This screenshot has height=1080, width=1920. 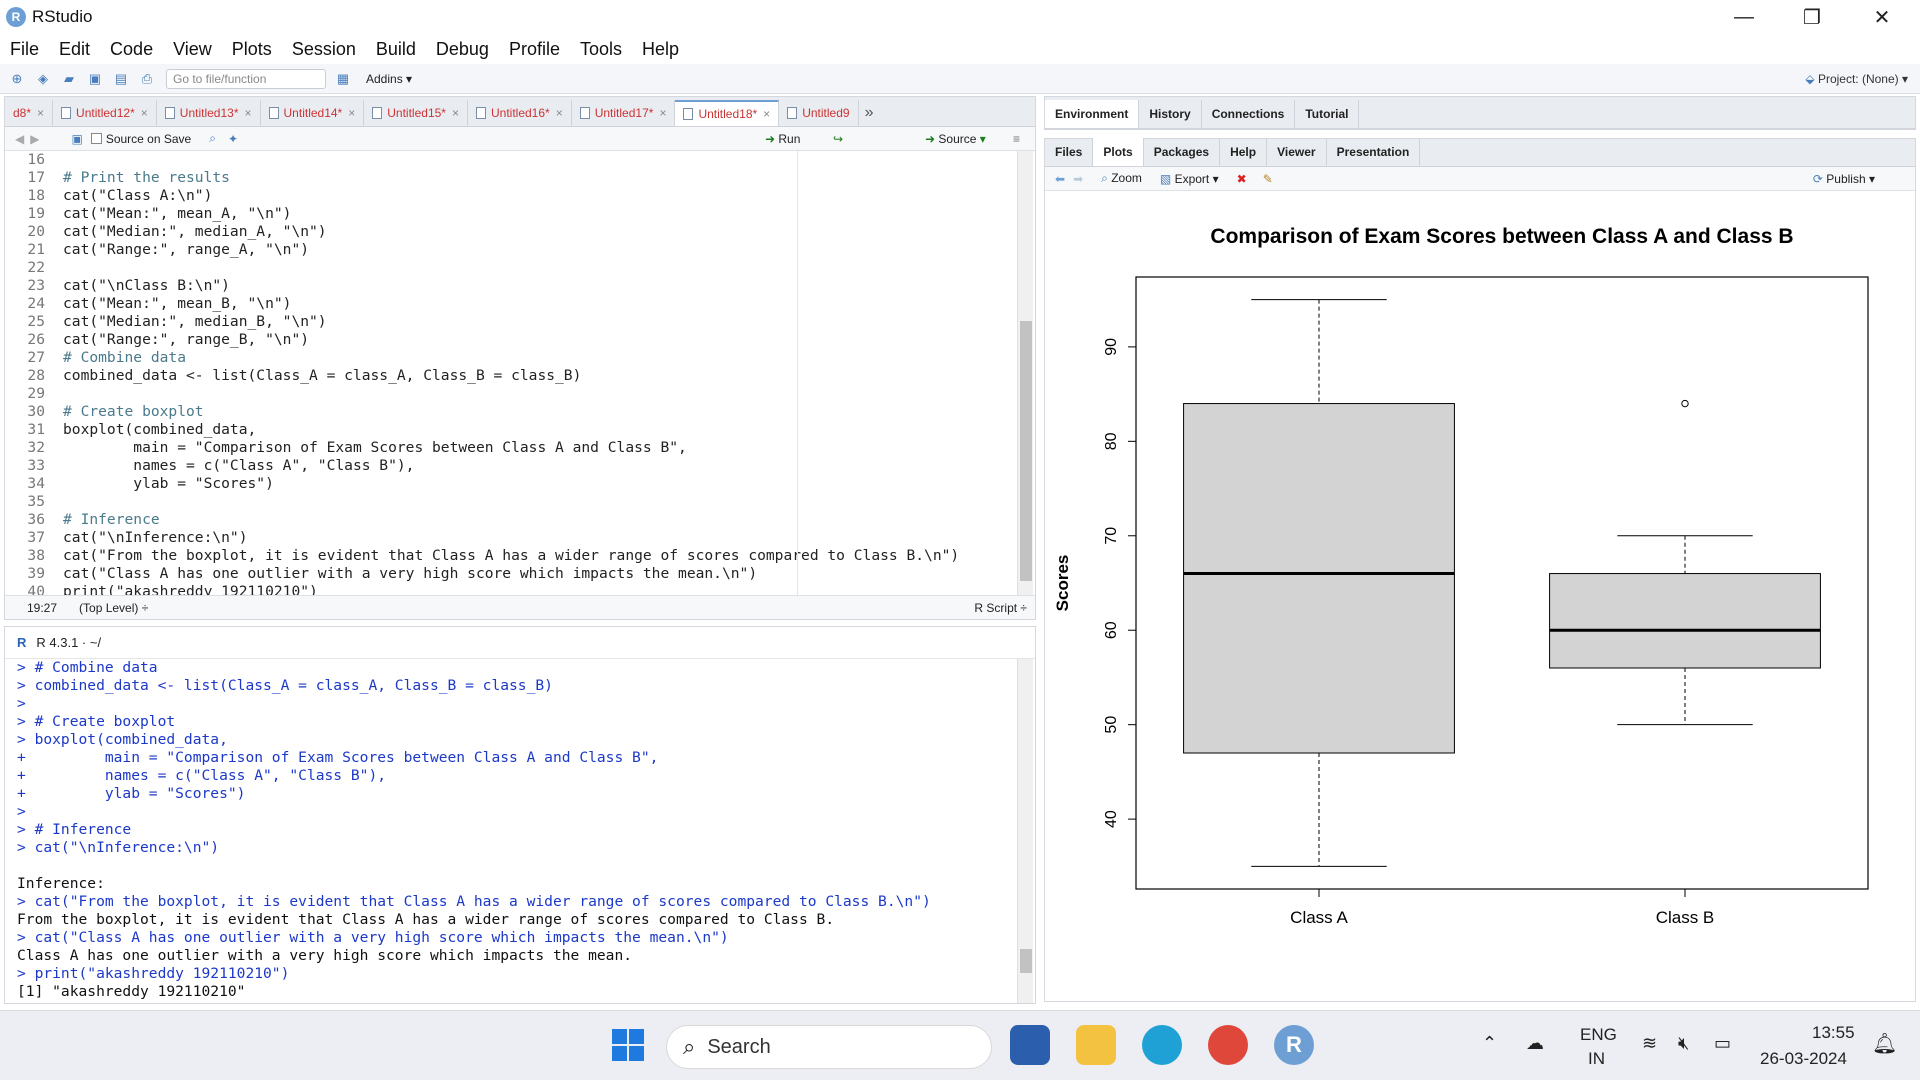 I want to click on store-icon, so click(x=1030, y=1045).